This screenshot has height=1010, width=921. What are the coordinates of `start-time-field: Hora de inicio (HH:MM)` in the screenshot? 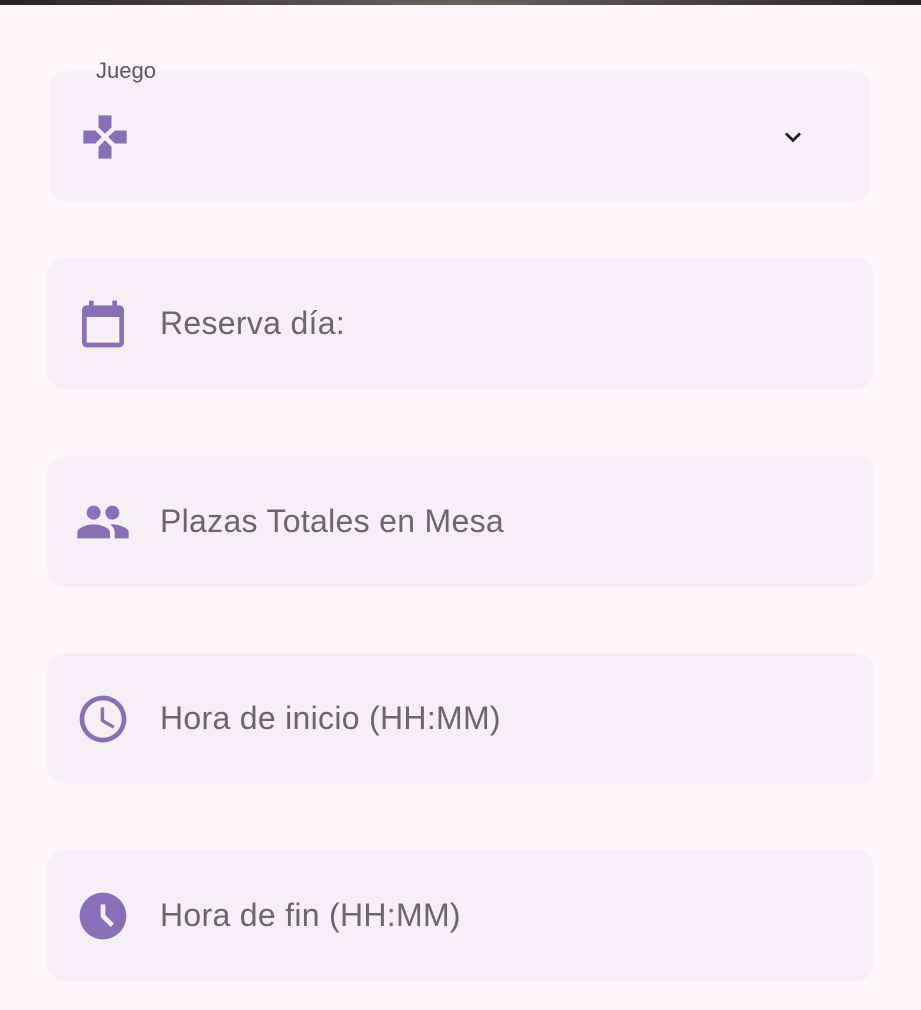 It's located at (460, 718).